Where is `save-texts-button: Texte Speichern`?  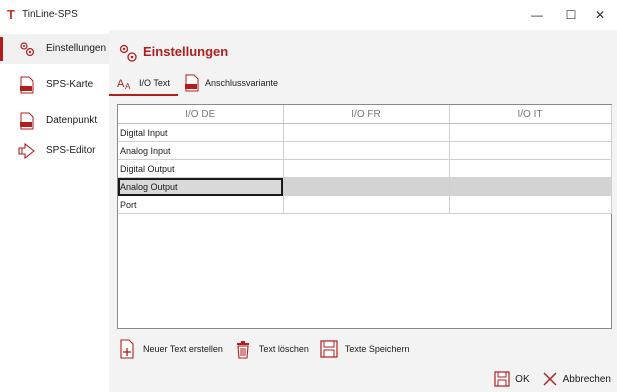
save-texts-button: Texte Speichern is located at coordinates (364, 349).